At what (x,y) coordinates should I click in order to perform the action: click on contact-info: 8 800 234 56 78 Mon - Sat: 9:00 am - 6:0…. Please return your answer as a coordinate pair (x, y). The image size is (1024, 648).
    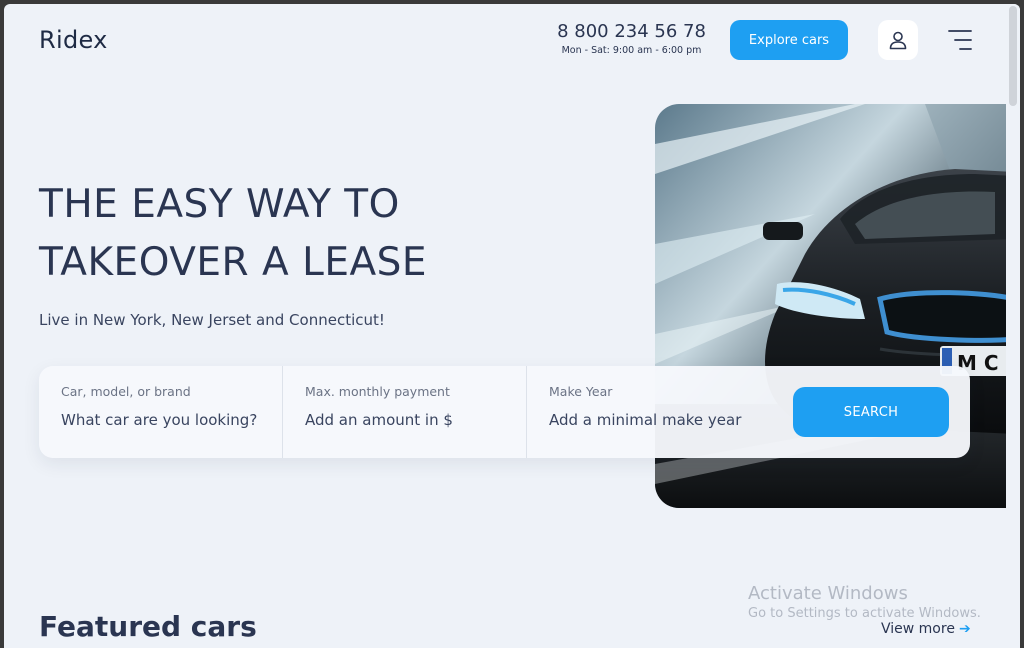
    Looking at the image, I should click on (631, 38).